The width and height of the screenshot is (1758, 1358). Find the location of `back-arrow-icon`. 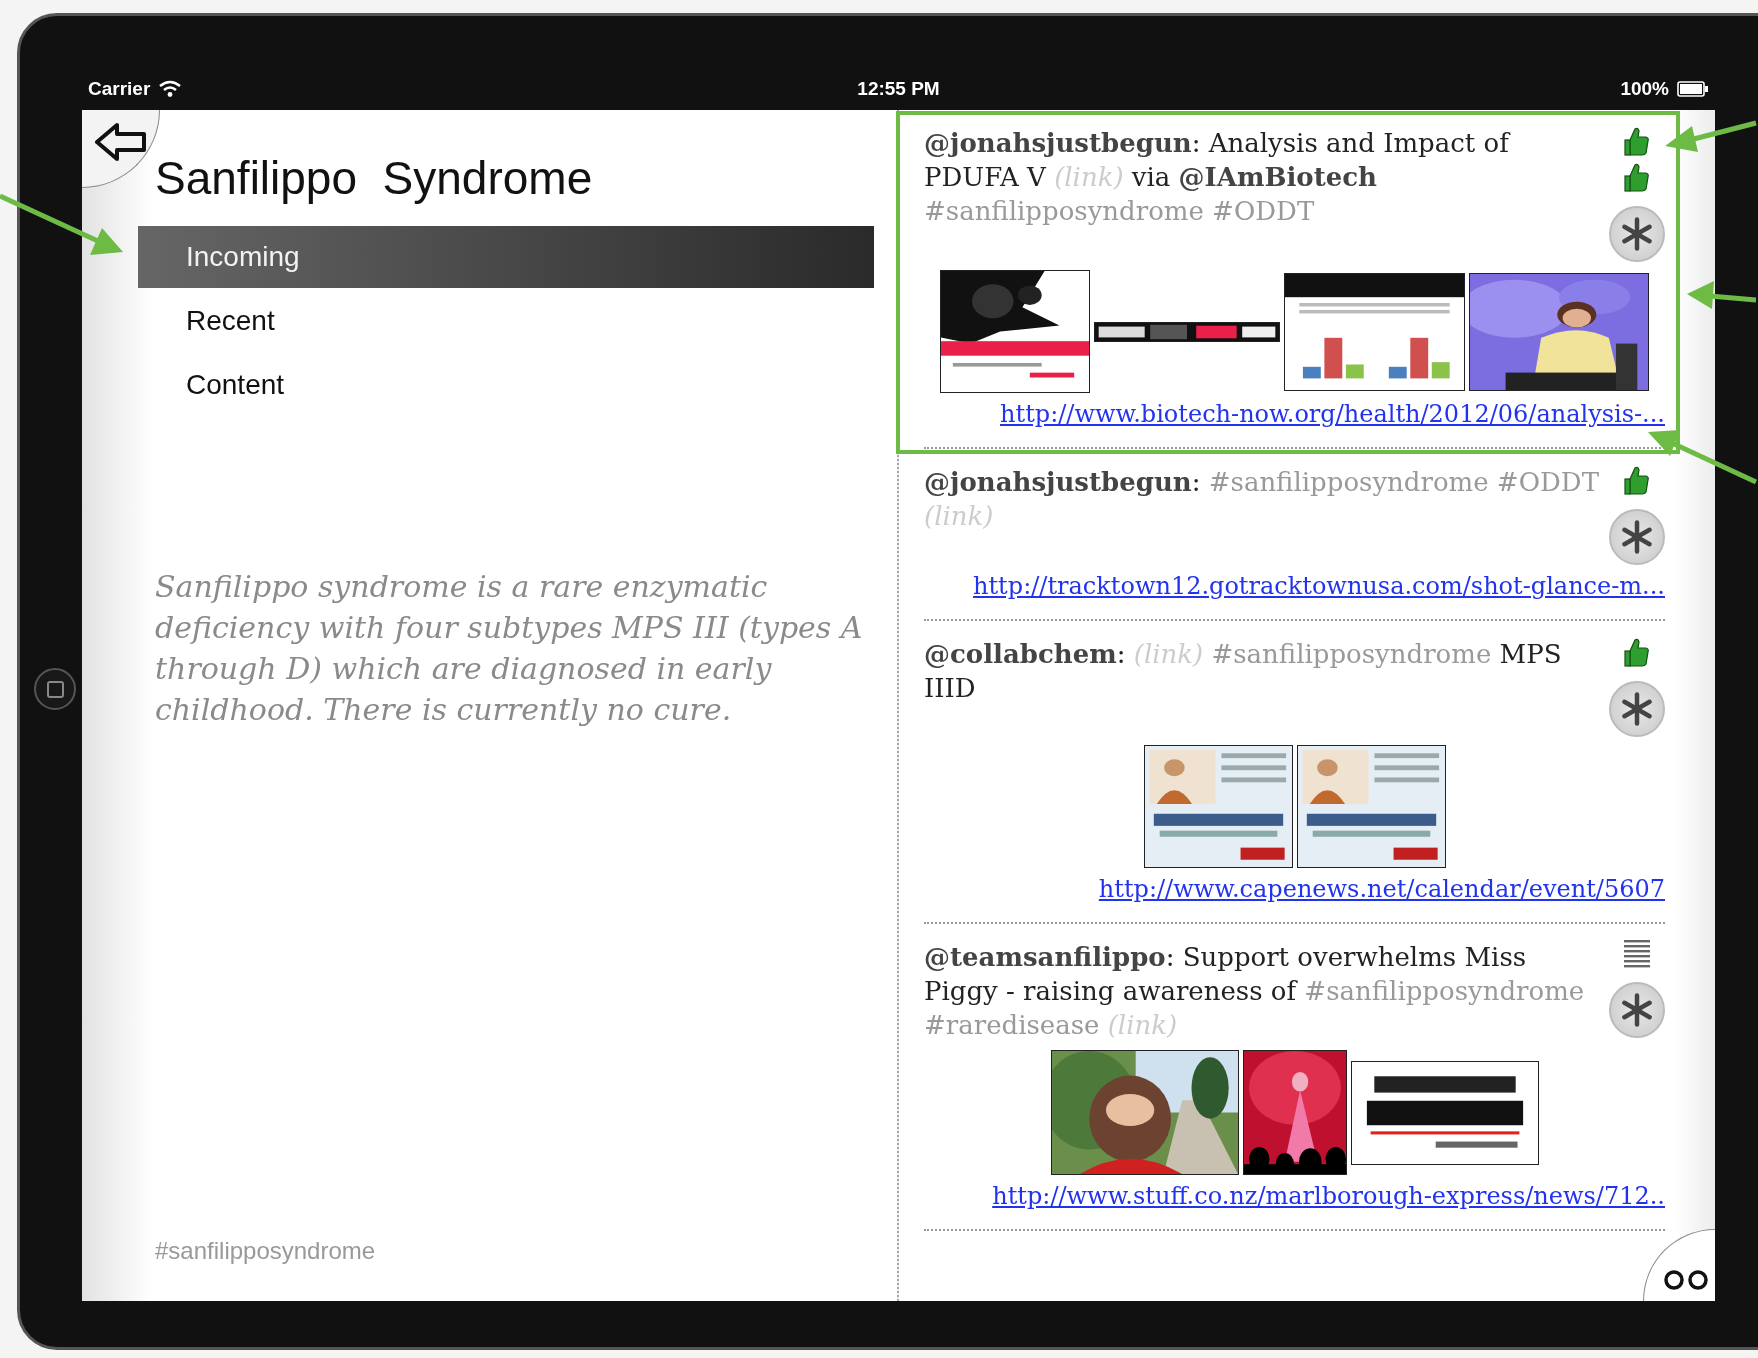

back-arrow-icon is located at coordinates (120, 141).